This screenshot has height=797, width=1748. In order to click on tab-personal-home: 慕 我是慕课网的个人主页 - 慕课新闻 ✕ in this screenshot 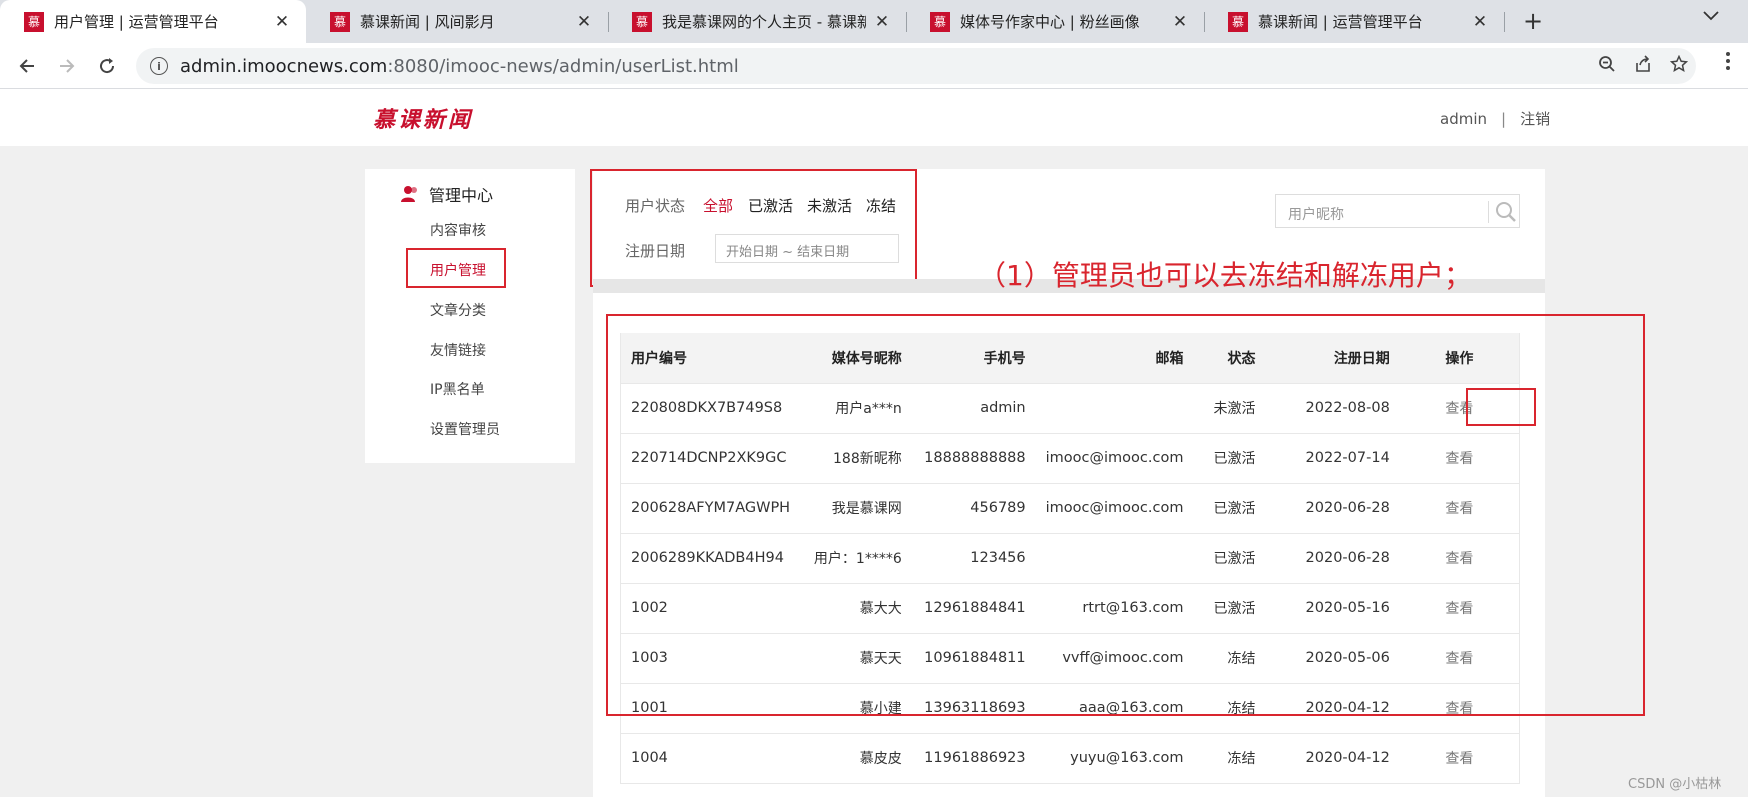, I will do `click(757, 21)`.